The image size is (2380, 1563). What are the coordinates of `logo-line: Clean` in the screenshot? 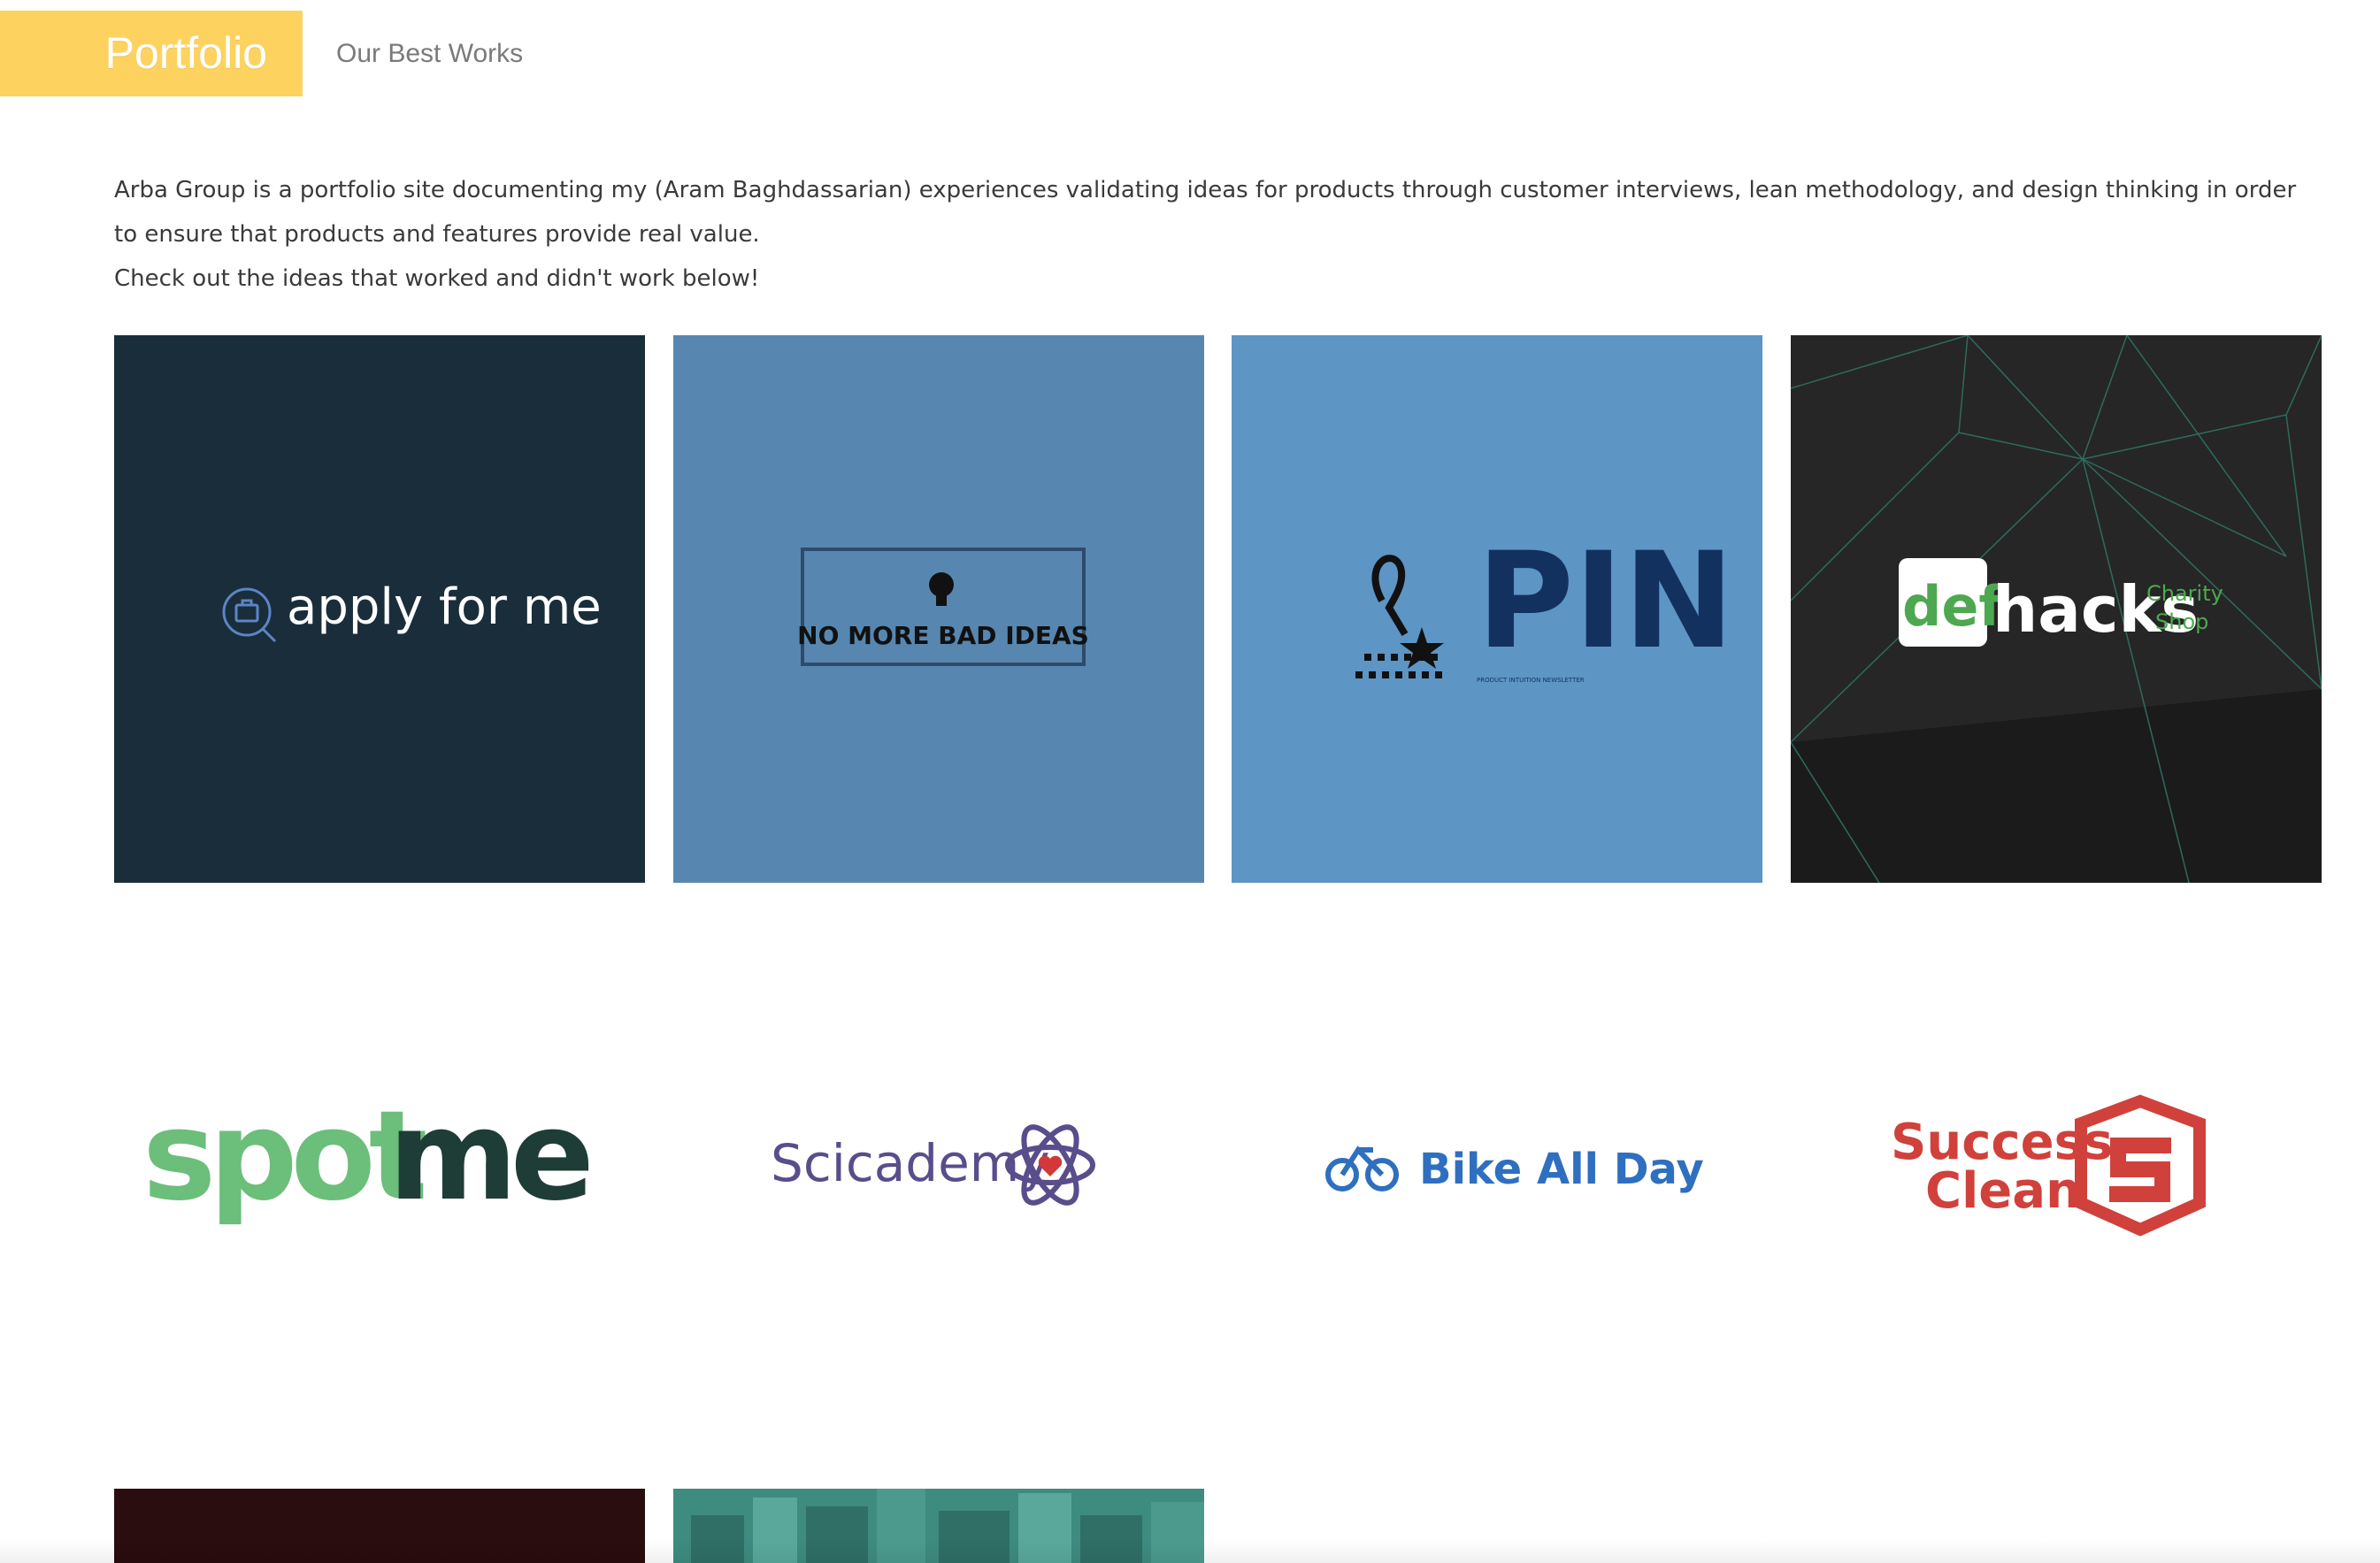 It's located at (2003, 1191).